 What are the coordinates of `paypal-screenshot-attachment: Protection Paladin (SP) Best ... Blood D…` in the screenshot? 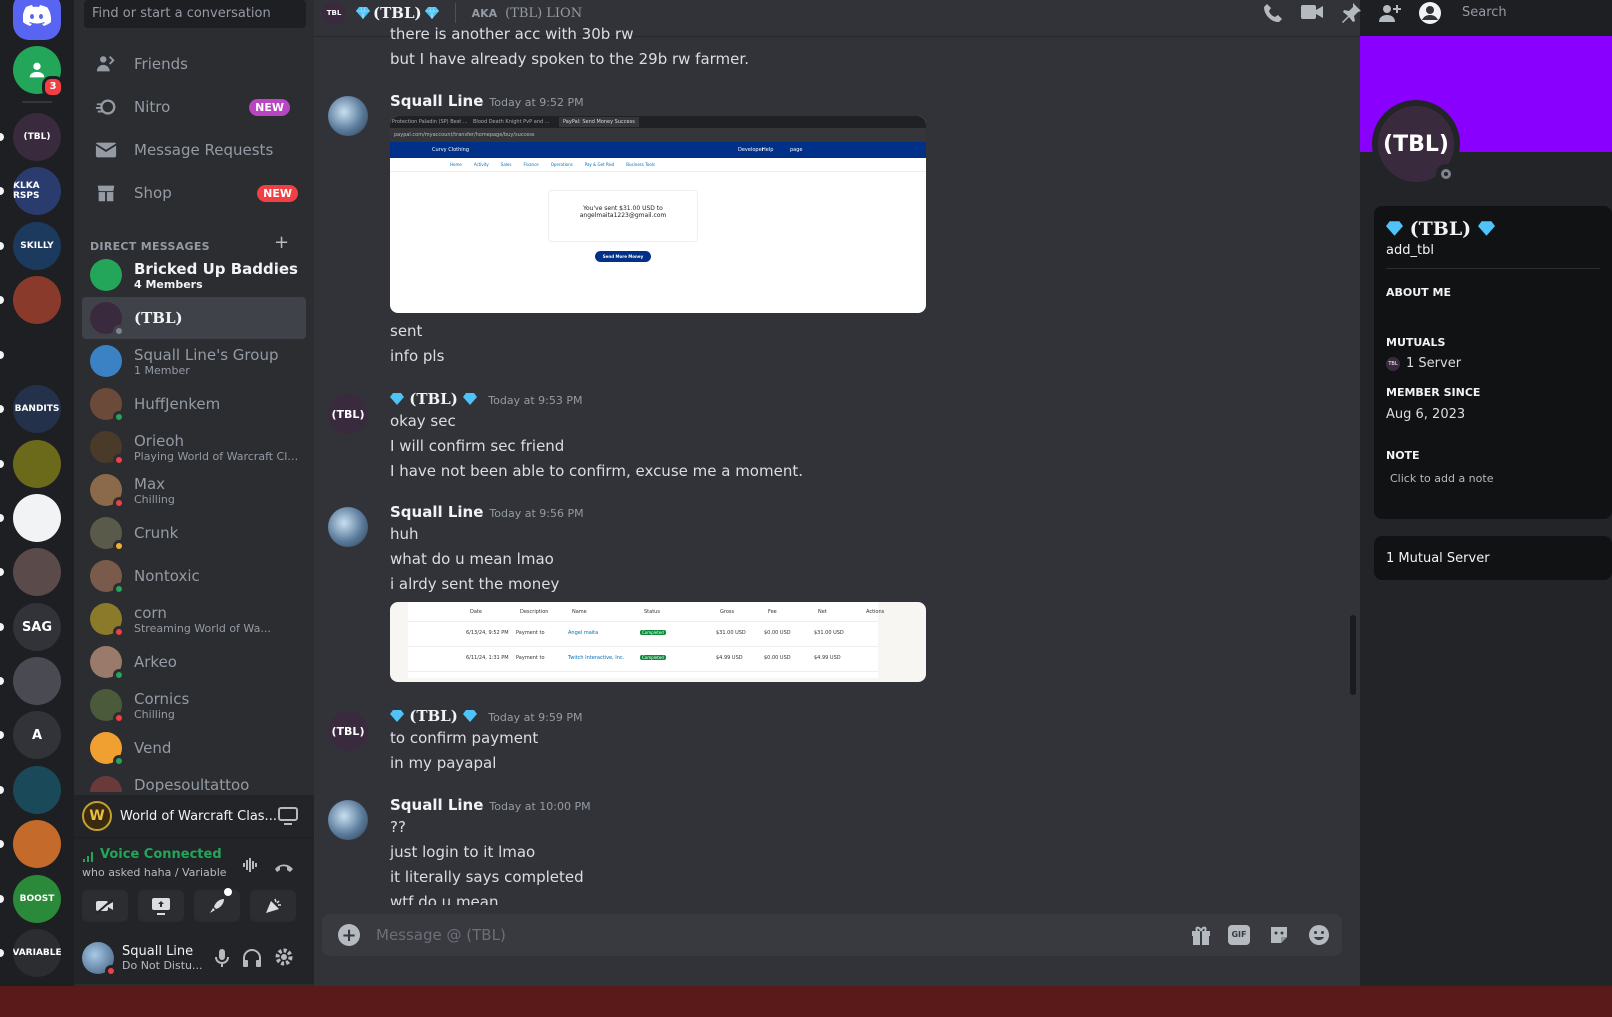 It's located at (658, 214).